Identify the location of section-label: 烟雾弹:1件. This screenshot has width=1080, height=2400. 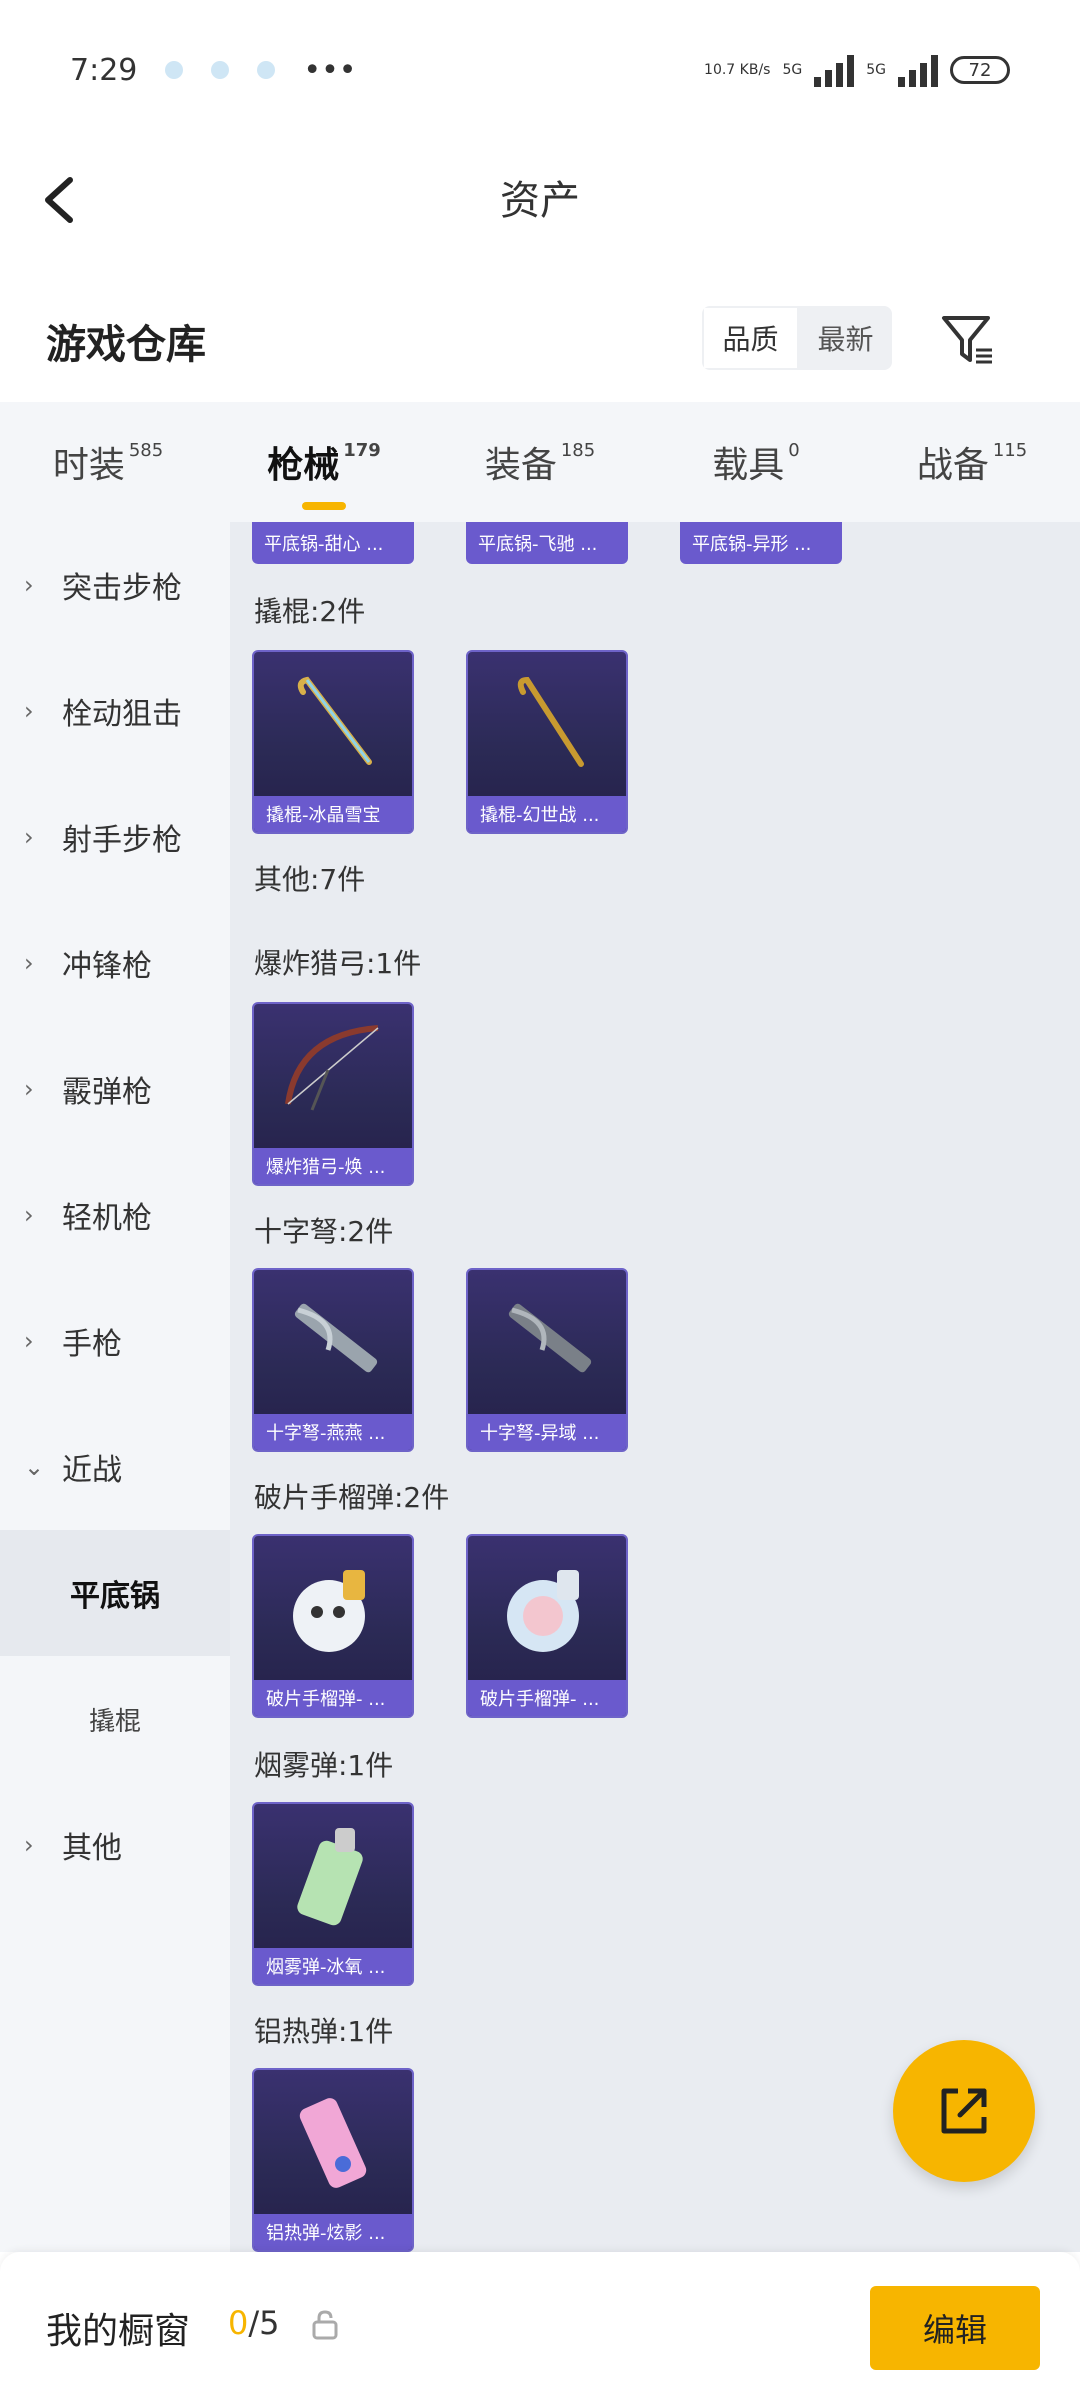
(324, 1765).